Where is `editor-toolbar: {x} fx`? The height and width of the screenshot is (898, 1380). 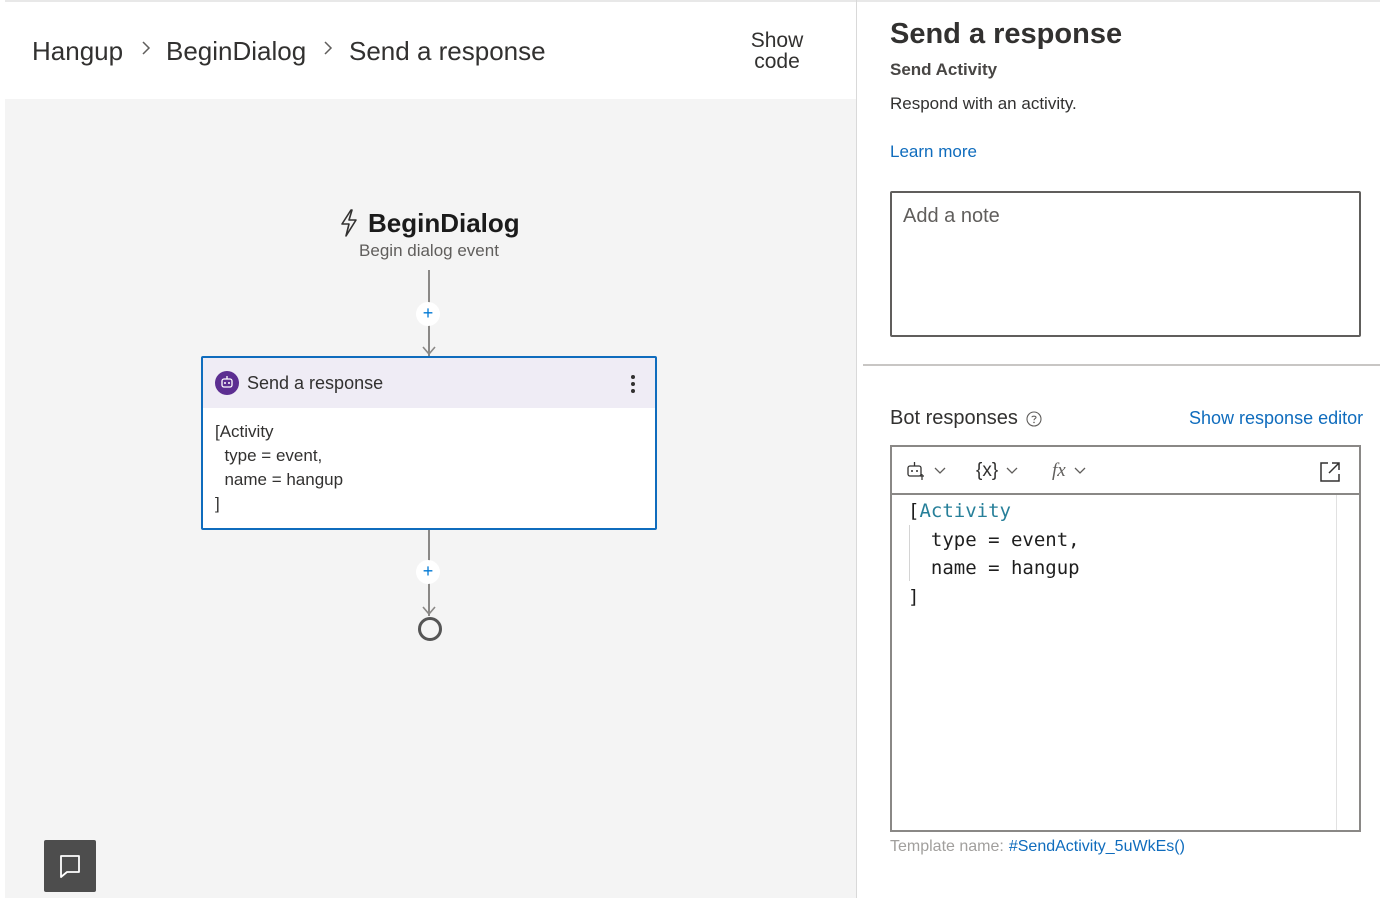
editor-toolbar: {x} fx is located at coordinates (1125, 471).